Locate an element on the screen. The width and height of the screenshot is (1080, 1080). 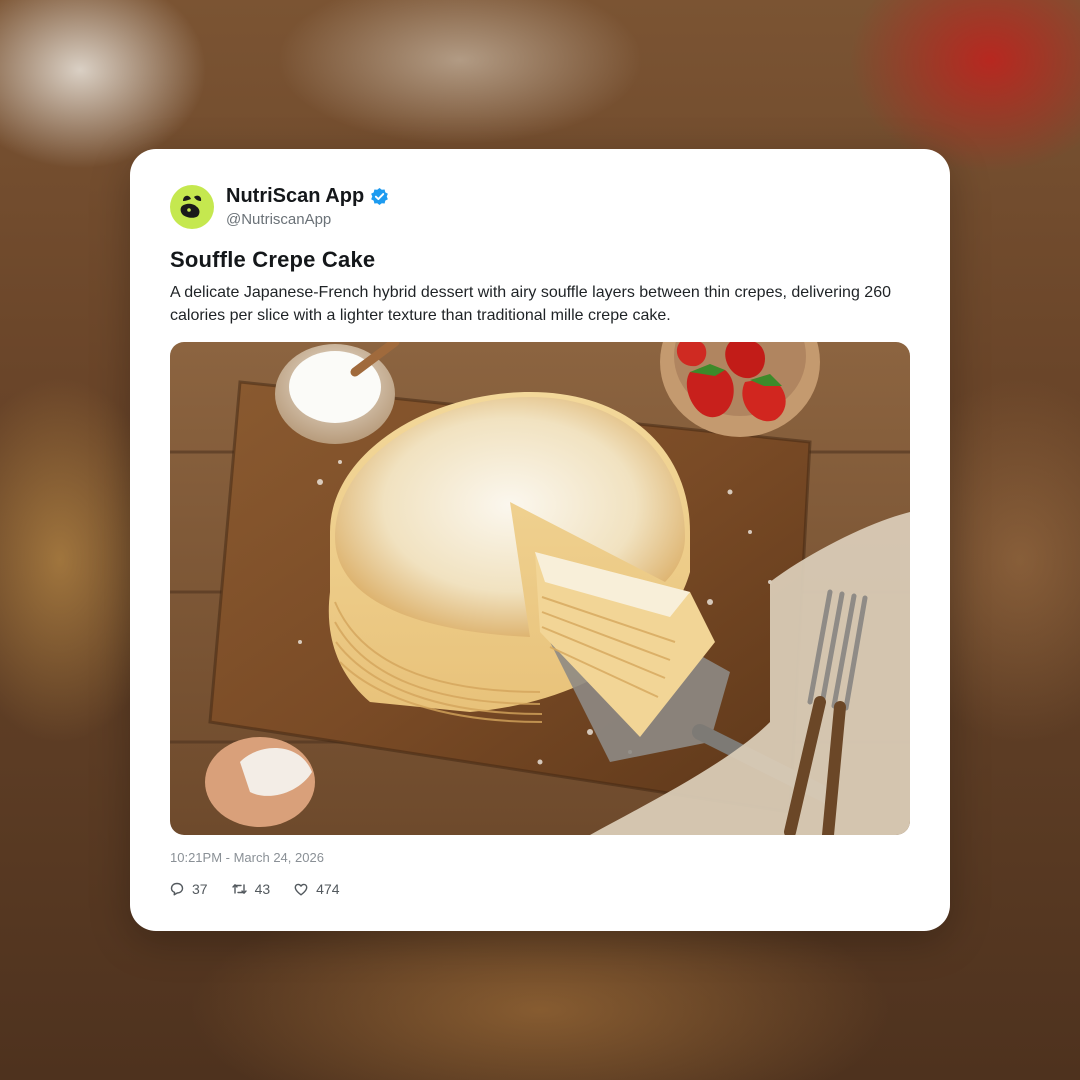
verified-badge-icon is located at coordinates (380, 196).